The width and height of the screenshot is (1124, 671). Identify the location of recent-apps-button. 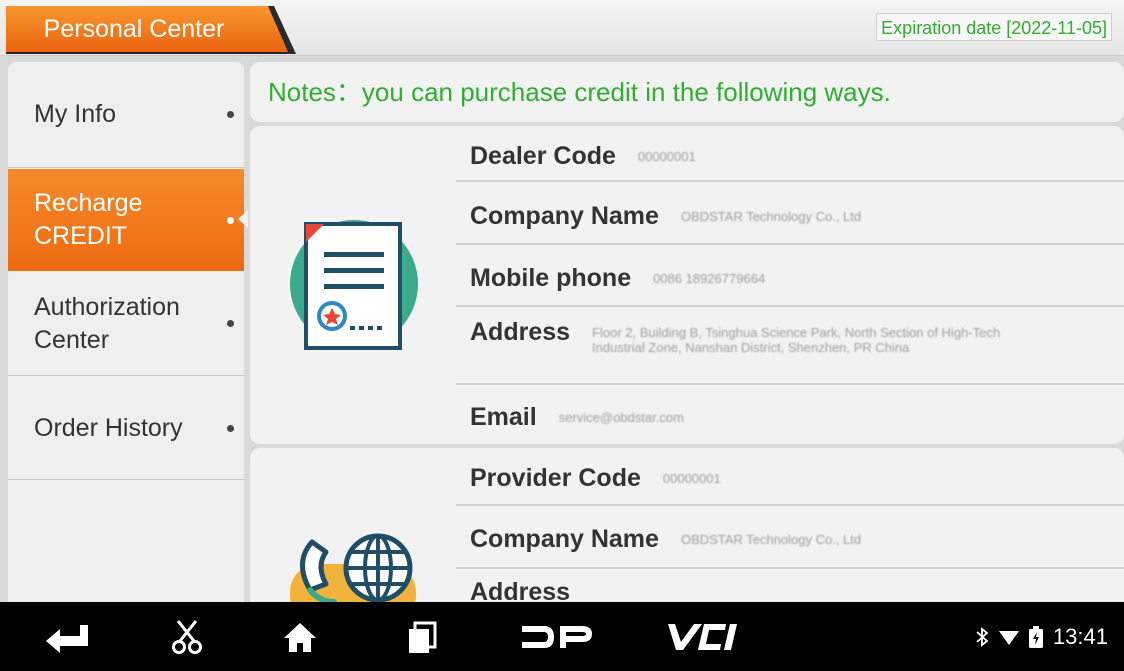
(422, 636).